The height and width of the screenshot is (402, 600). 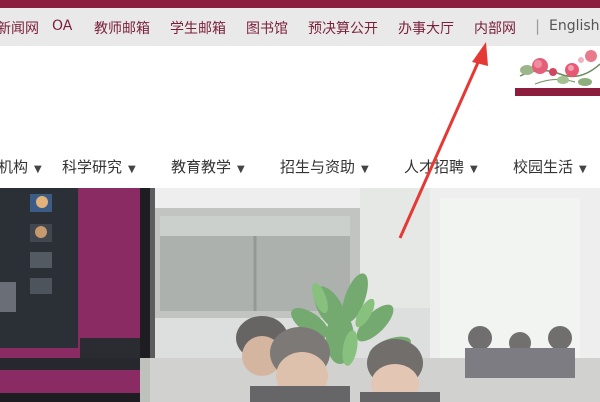 I want to click on nav-item-institutions: 机构 ▼, so click(x=21, y=166).